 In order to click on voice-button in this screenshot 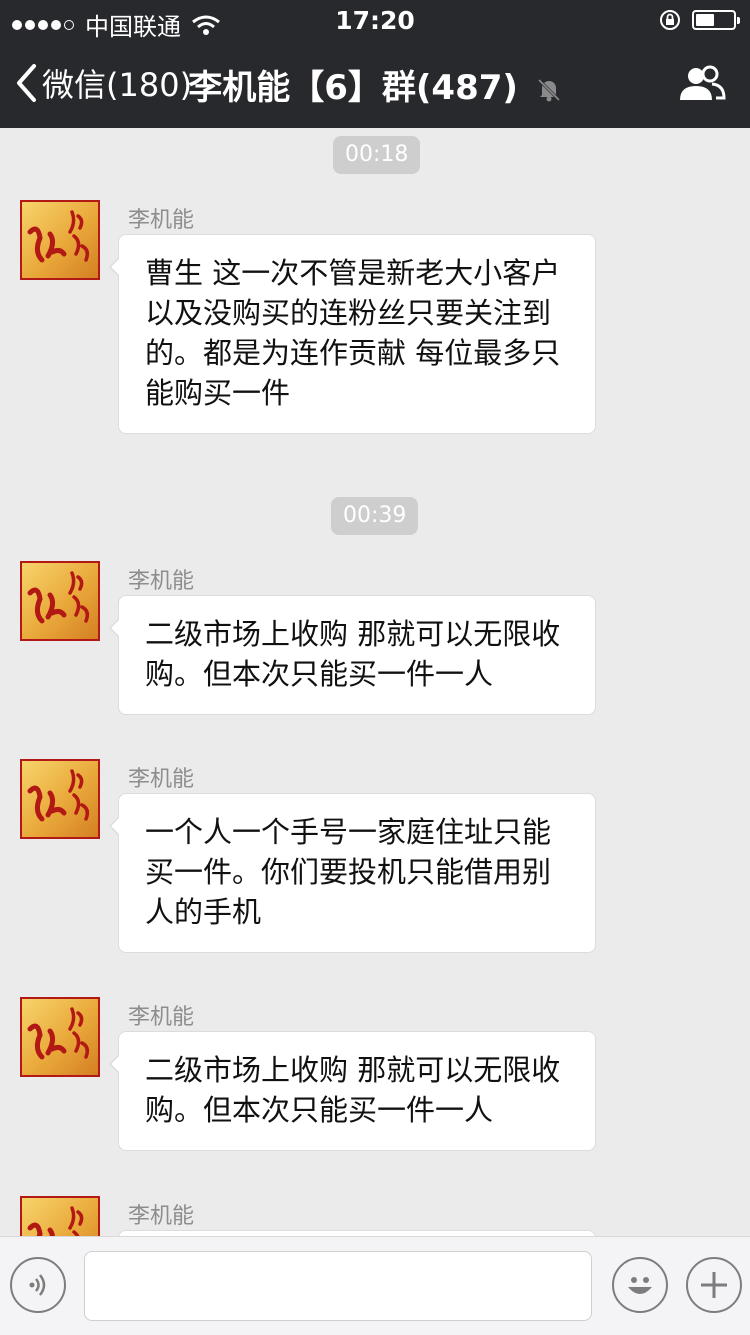, I will do `click(38, 1285)`.